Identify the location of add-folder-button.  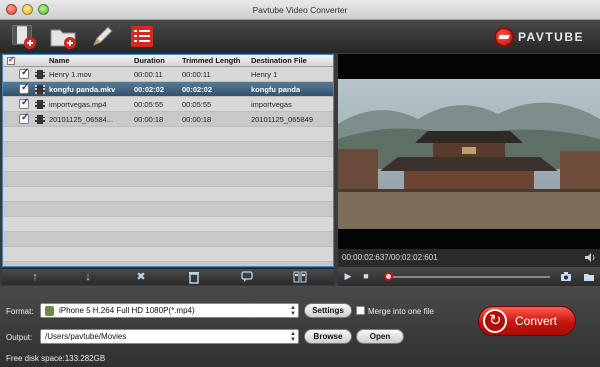
(63, 36).